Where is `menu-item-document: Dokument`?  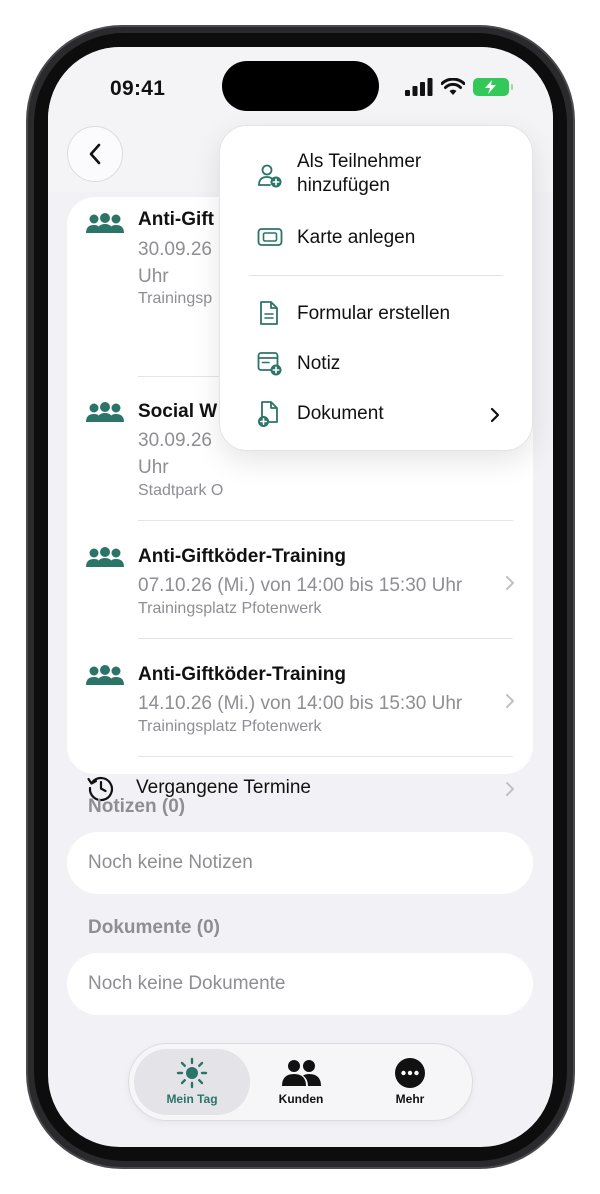 menu-item-document: Dokument is located at coordinates (376, 414).